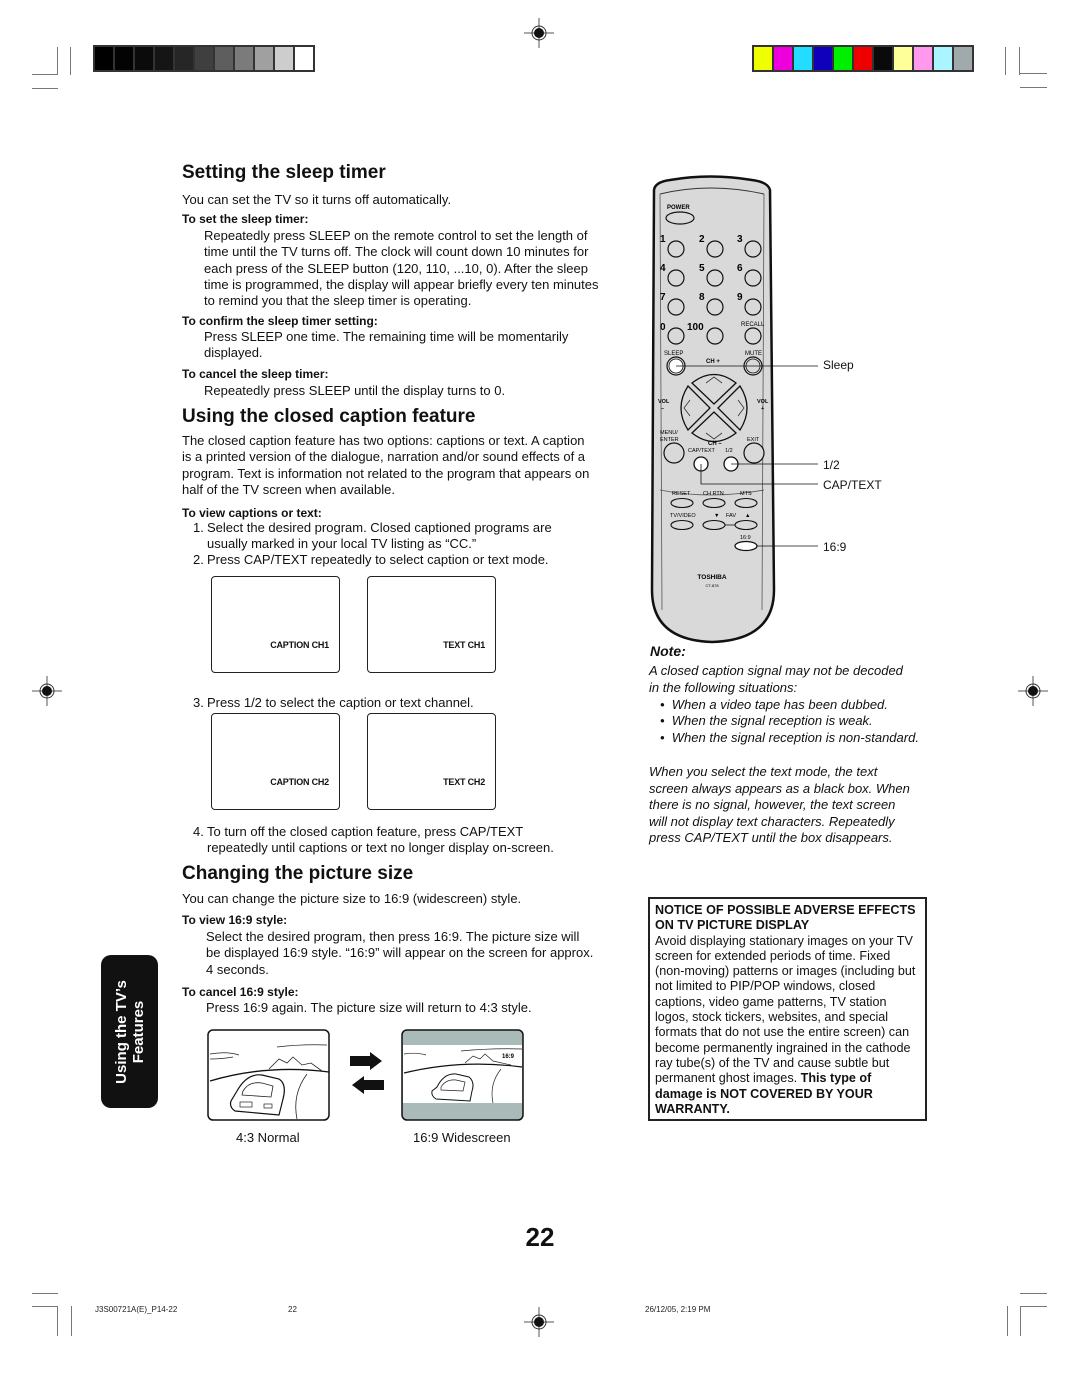  What do you see at coordinates (462, 1137) in the screenshot?
I see `caption-widescreen: 16:9 Widescreen` at bounding box center [462, 1137].